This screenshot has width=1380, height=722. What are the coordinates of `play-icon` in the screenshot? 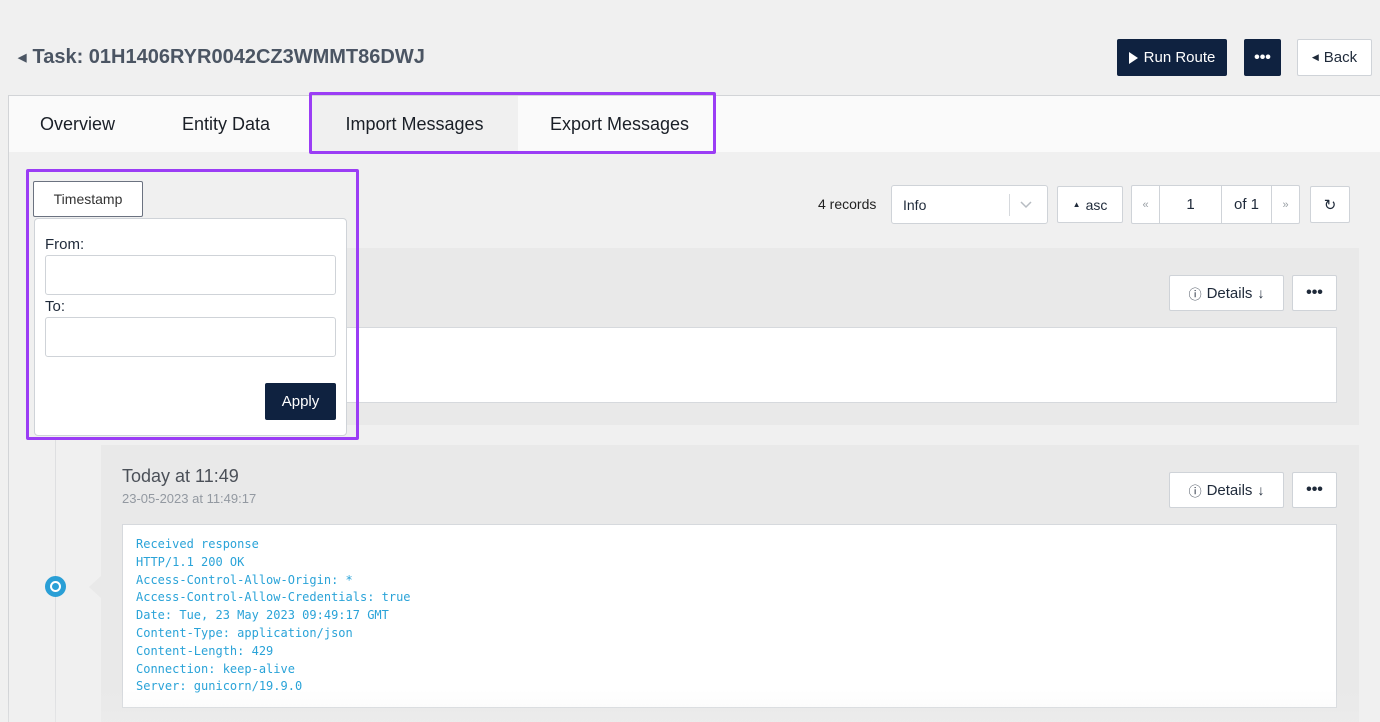 It's located at (1133, 57).